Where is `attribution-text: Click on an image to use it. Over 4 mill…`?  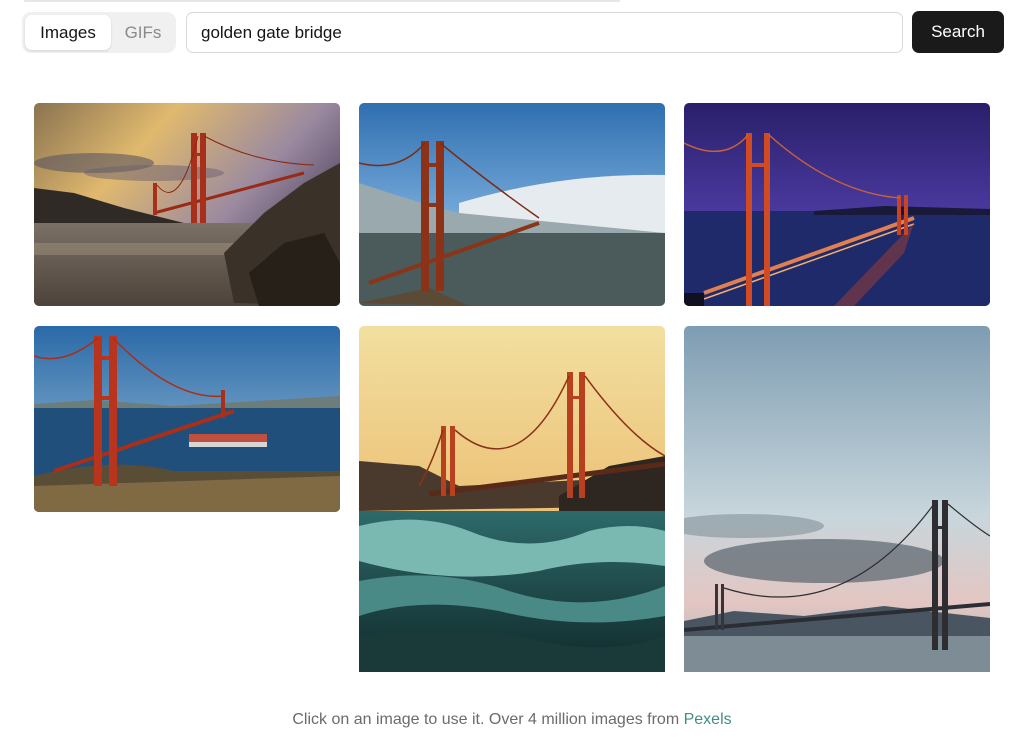
attribution-text: Click on an image to use it. Over 4 mill… is located at coordinates (486, 719).